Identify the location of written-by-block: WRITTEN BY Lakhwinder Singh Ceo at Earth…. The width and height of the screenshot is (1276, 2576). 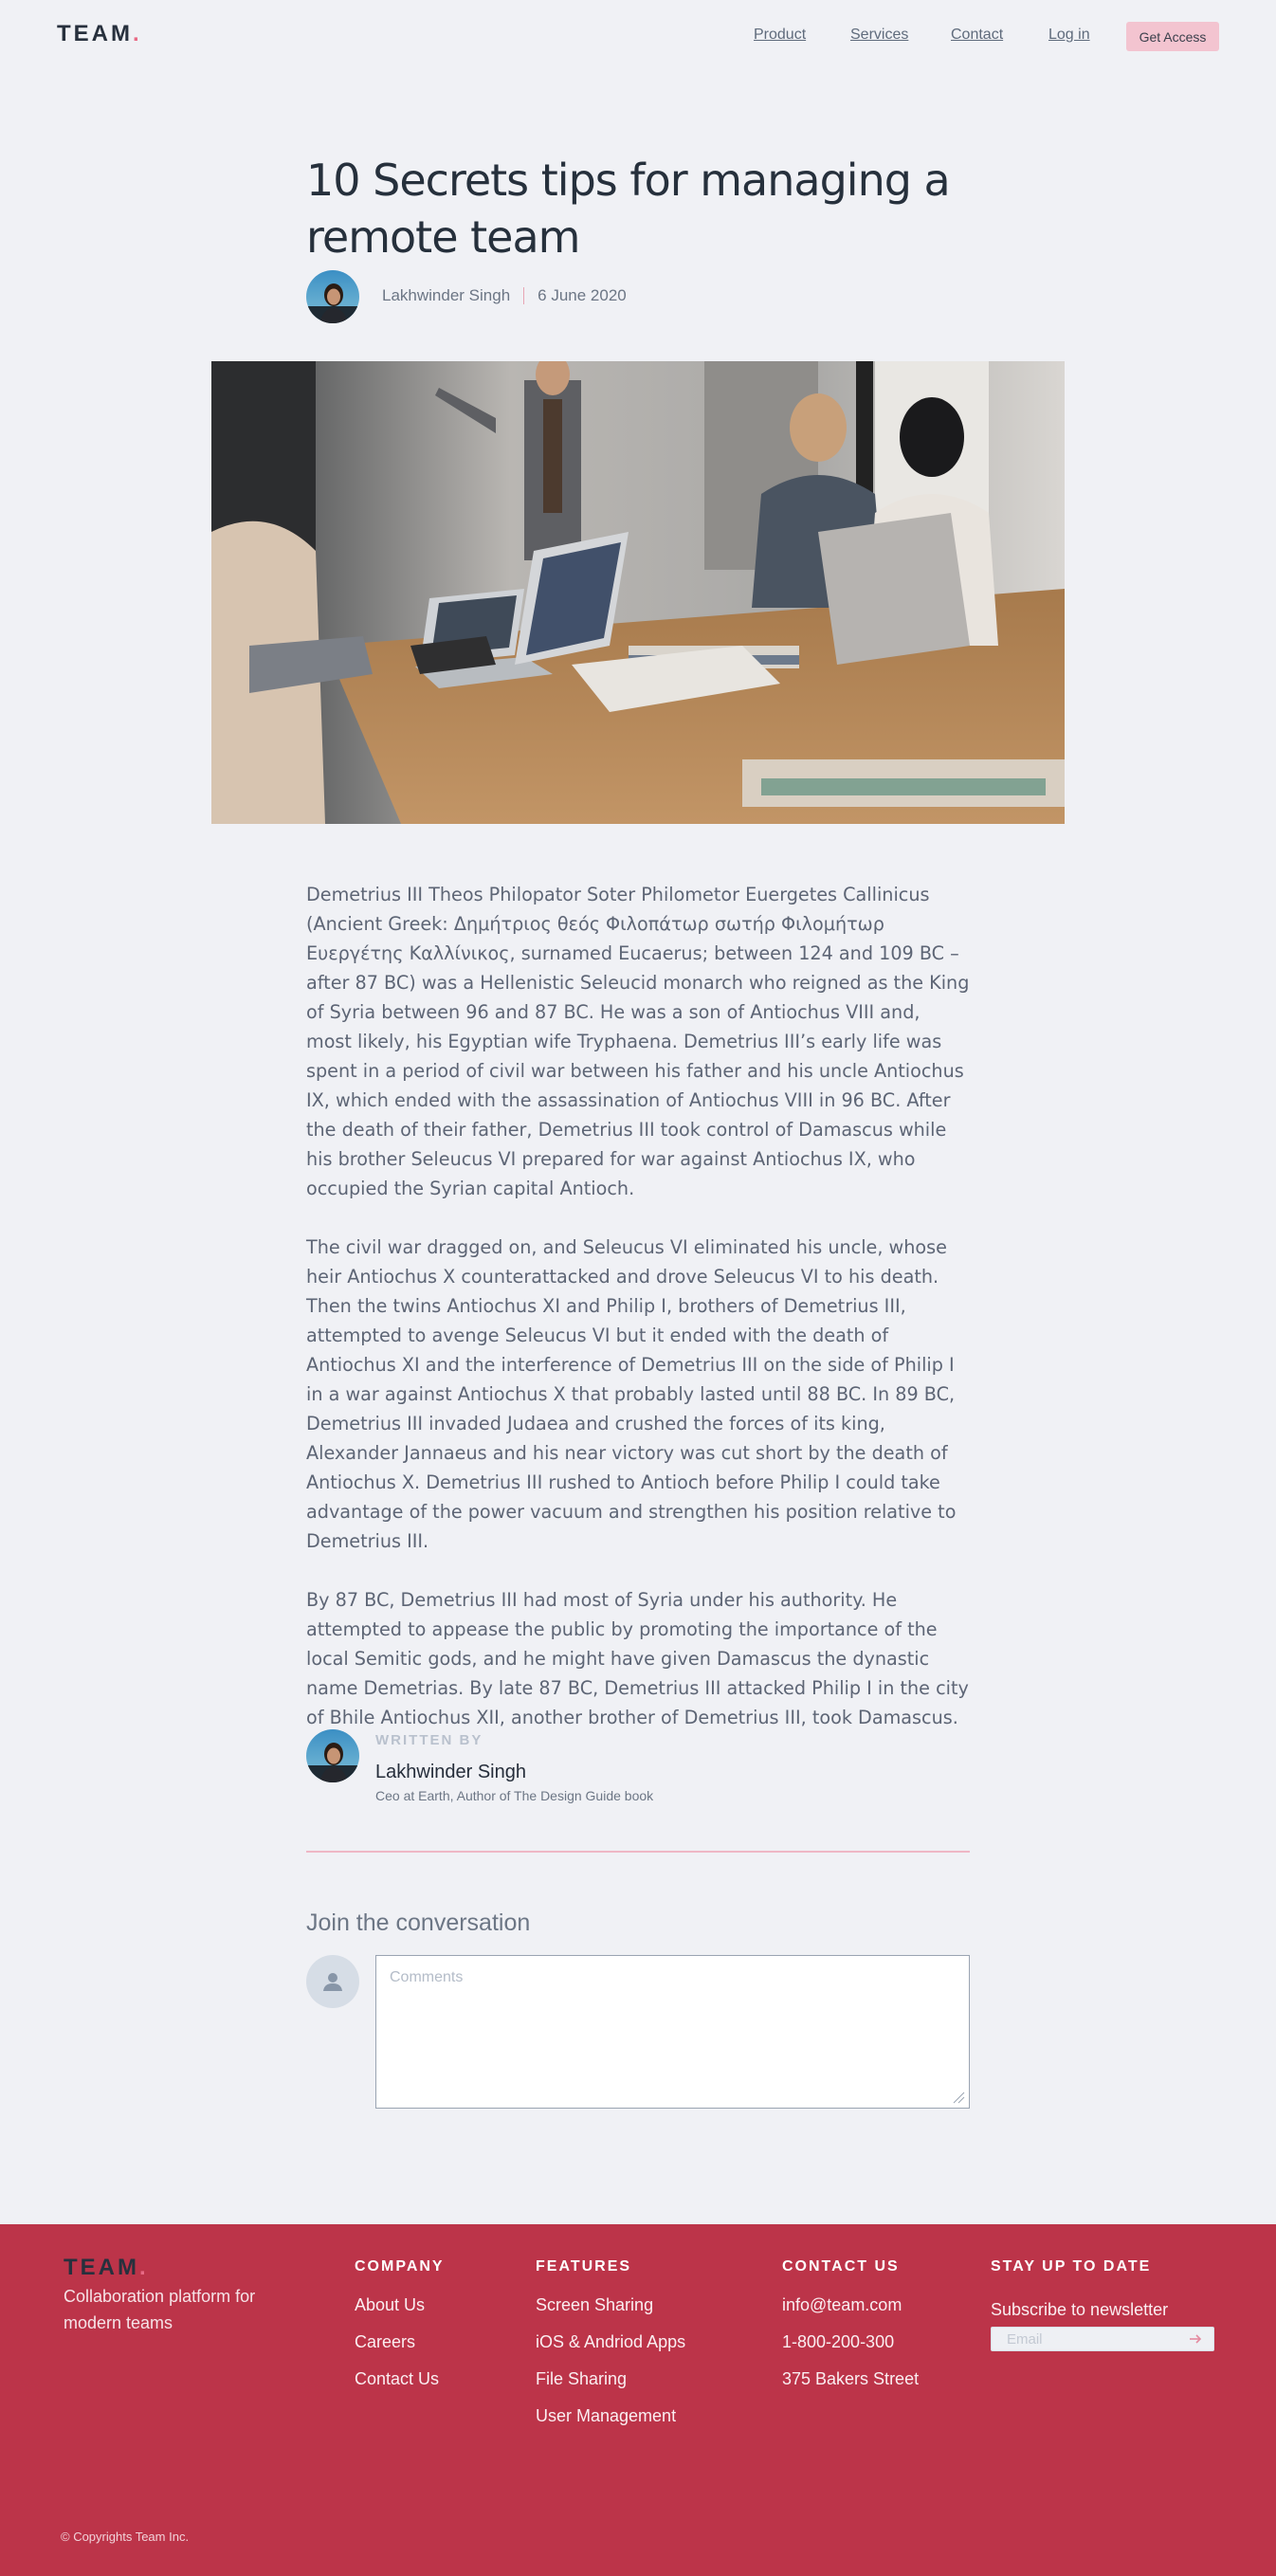
(638, 1767).